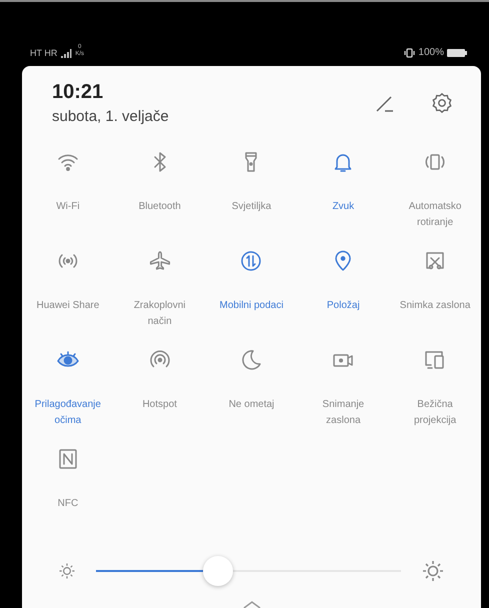 Image resolution: width=489 pixels, height=608 pixels. I want to click on dim-sun-icon, so click(67, 571).